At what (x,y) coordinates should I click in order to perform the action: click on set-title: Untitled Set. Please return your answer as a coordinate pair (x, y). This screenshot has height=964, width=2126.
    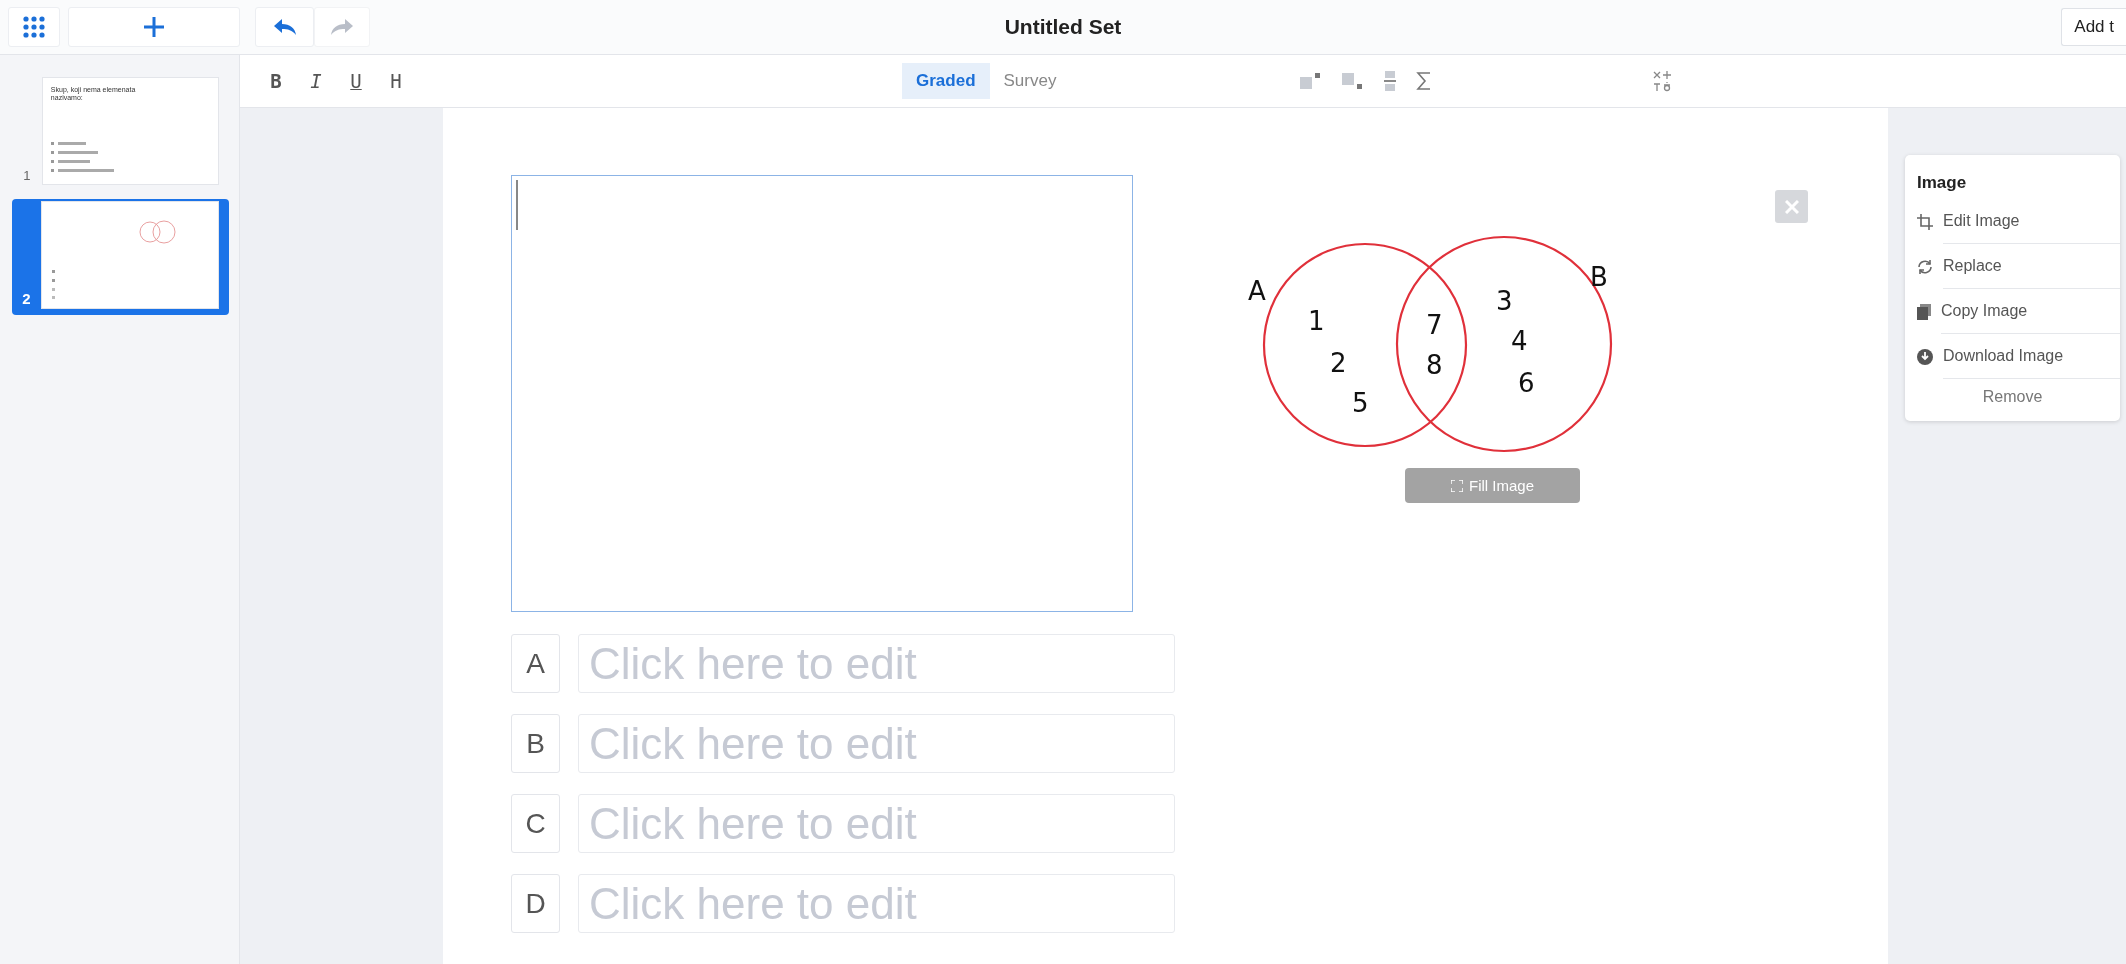
    Looking at the image, I should click on (1063, 26).